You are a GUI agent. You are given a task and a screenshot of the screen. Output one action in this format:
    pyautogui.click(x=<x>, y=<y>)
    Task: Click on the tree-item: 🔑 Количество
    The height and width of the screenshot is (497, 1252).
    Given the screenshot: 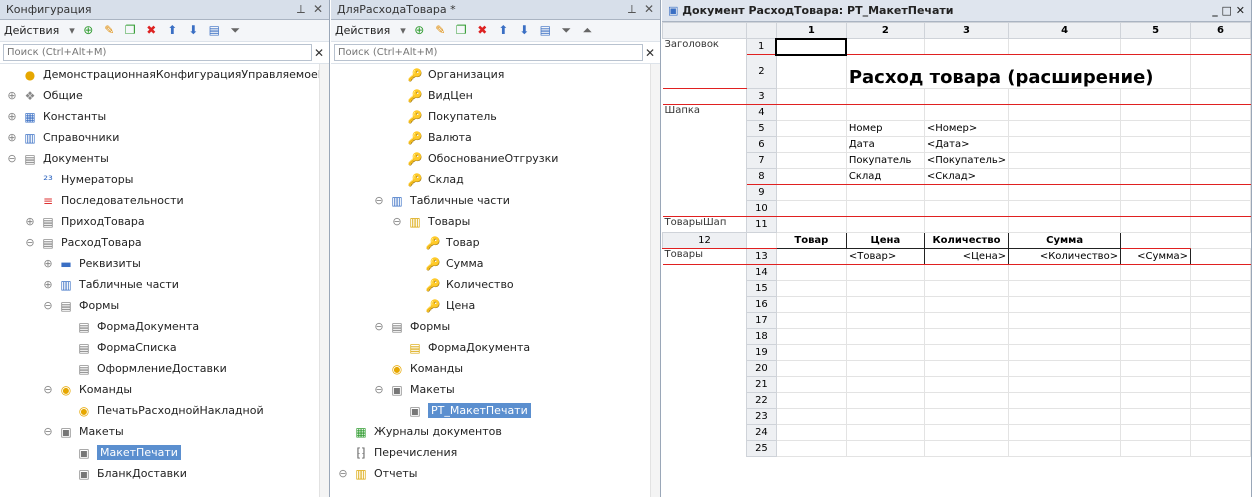 What is the action you would take?
    pyautogui.click(x=495, y=284)
    